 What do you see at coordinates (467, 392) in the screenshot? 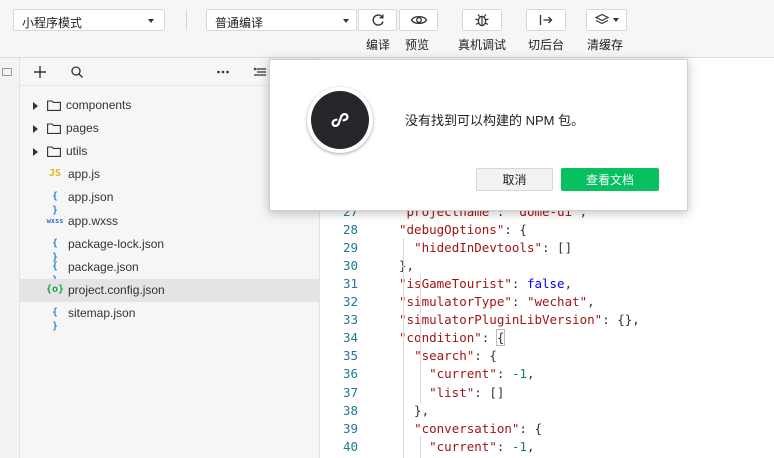
I see `code-text: "list": []` at bounding box center [467, 392].